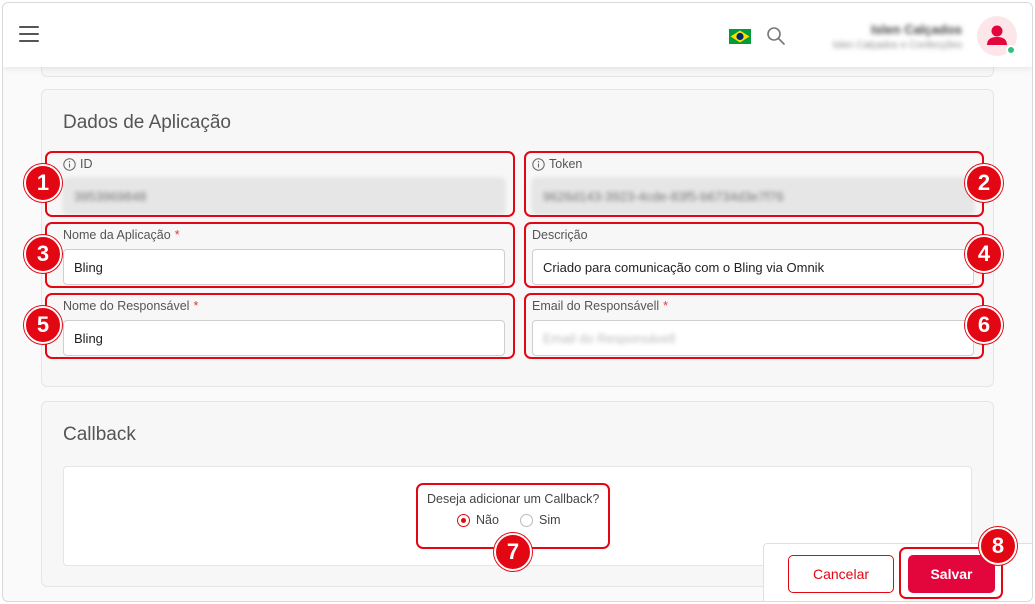  I want to click on annotation-badge-5: 5, so click(43, 325).